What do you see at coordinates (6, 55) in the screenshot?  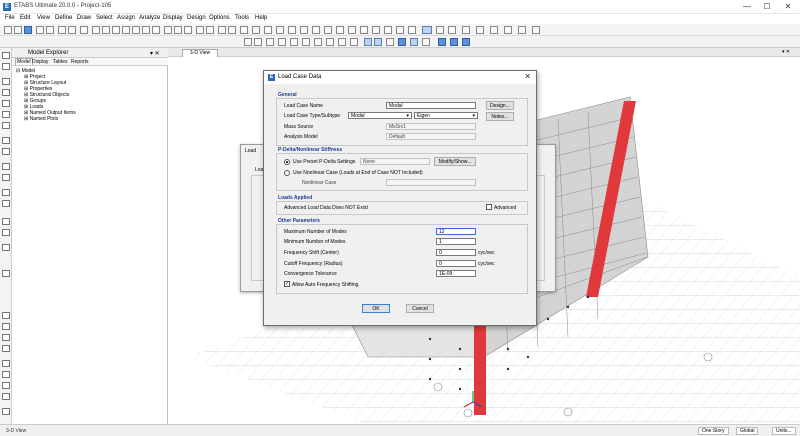 I see `select-pointer-icon` at bounding box center [6, 55].